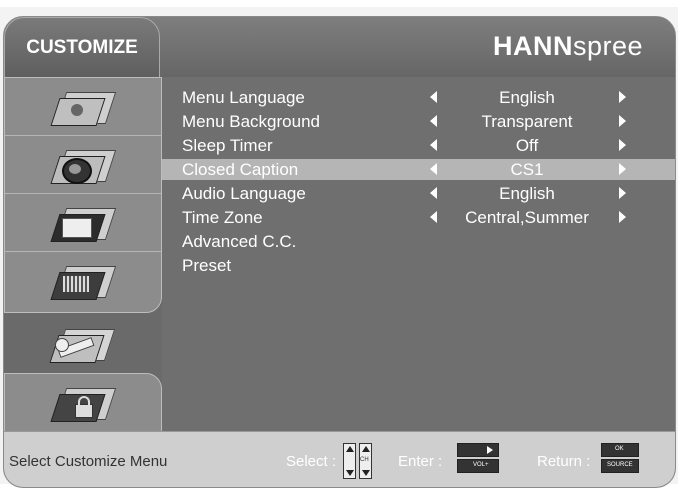 Image resolution: width=678 pixels, height=488 pixels. I want to click on menu-row-menu-background: Menu Background Transparent, so click(418, 121).